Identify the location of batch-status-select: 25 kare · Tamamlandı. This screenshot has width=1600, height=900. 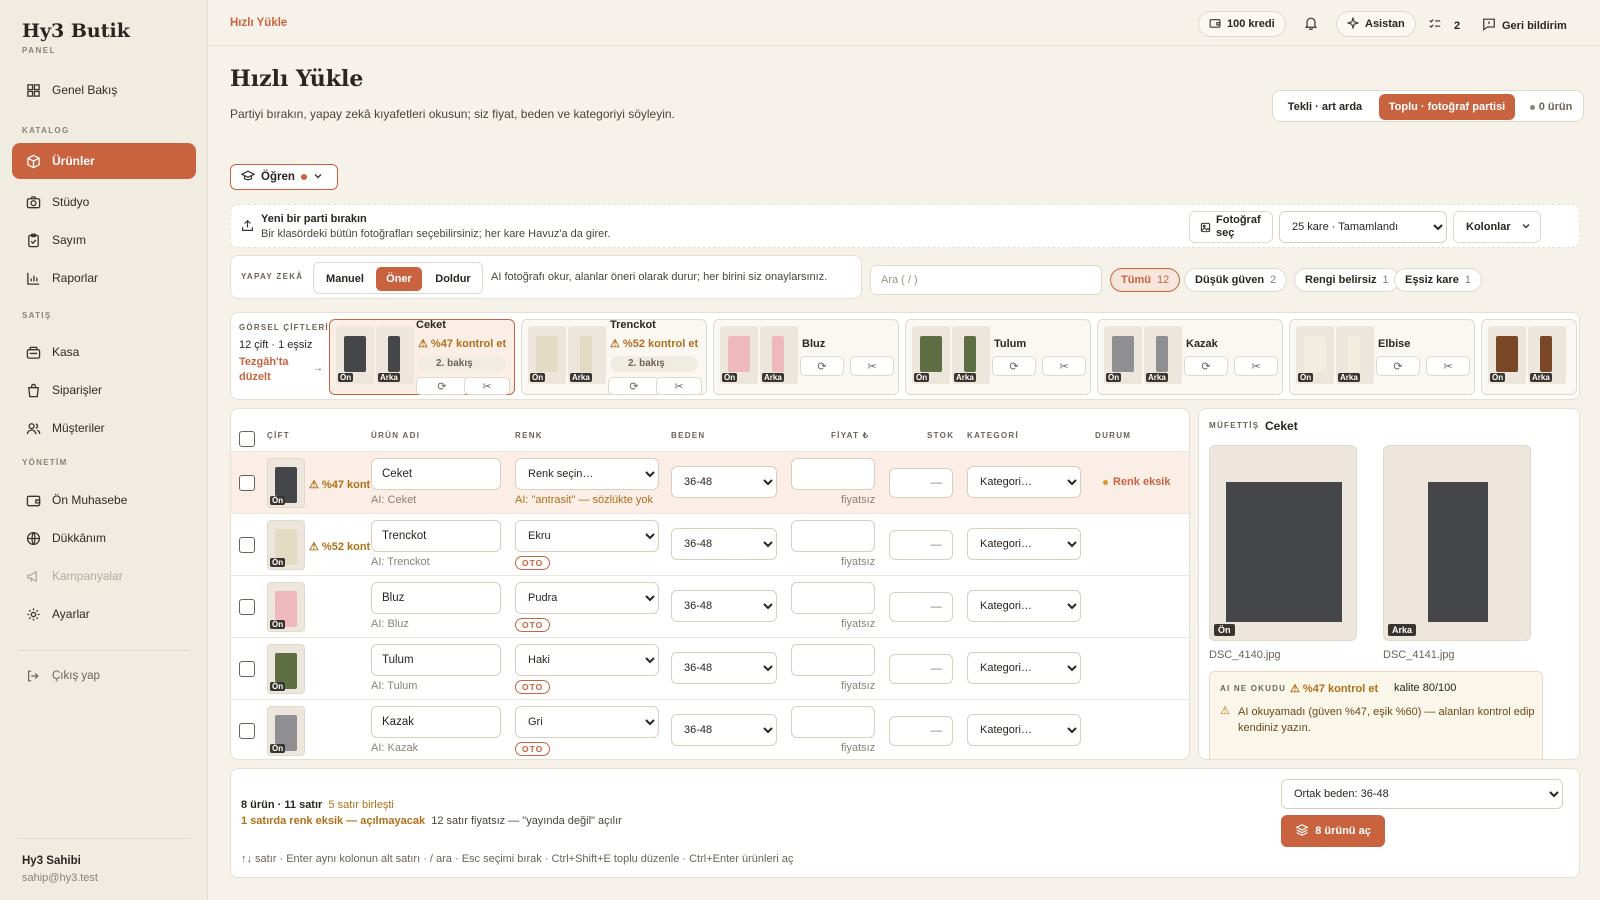
(1363, 227).